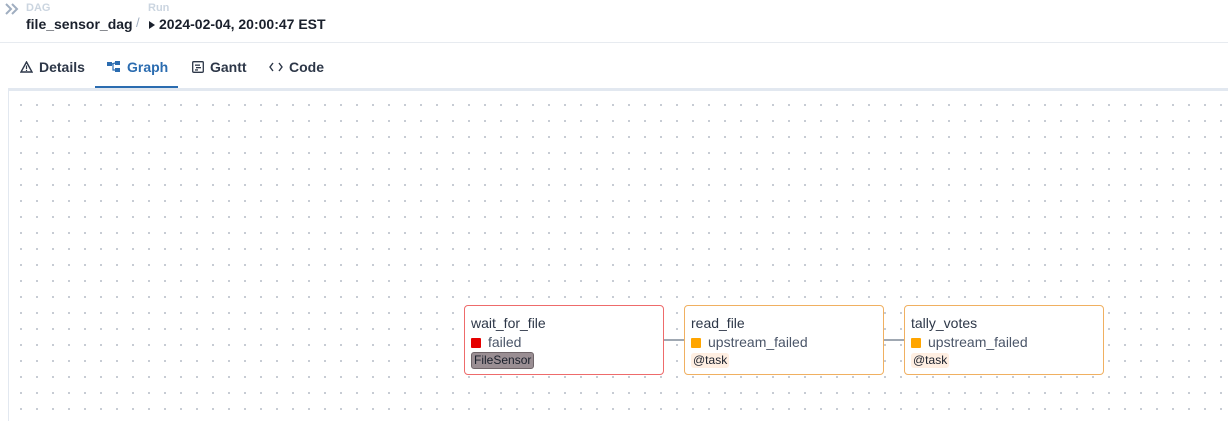 This screenshot has height=421, width=1228. I want to click on breadcrumb-run: Run 2024-02-04, 20:00:47 EST, so click(237, 18).